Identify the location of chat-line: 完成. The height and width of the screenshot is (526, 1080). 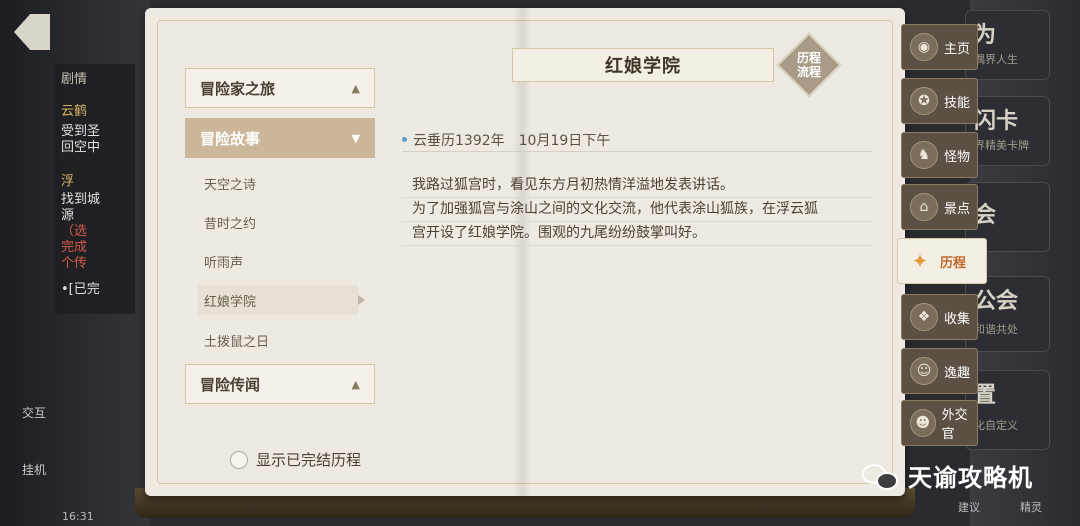
(74, 247).